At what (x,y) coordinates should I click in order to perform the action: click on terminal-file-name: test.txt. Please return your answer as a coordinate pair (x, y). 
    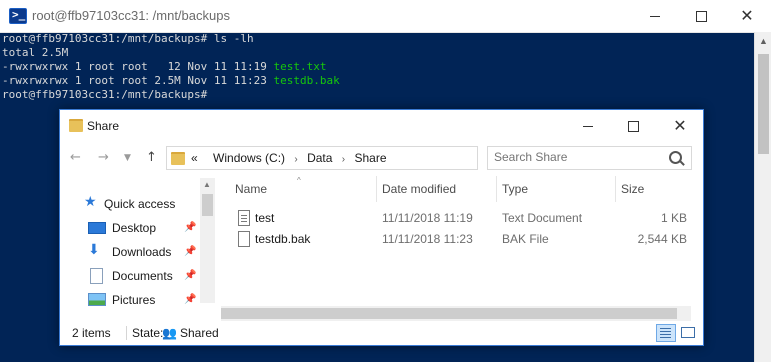
    Looking at the image, I should click on (300, 66).